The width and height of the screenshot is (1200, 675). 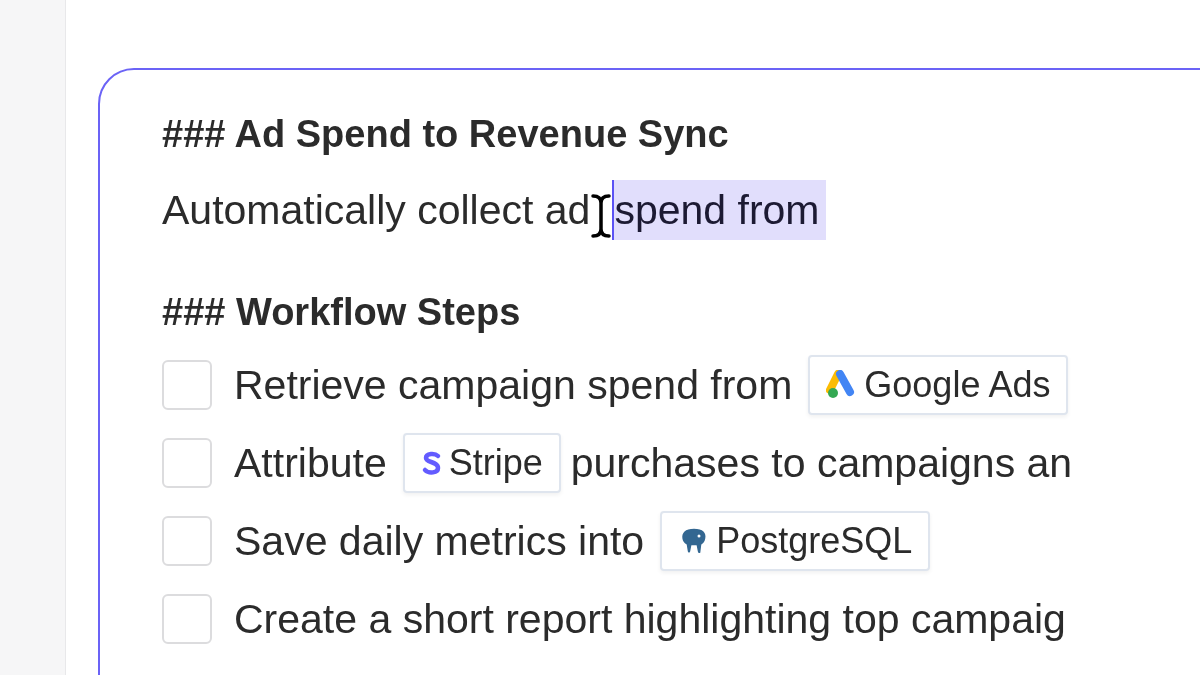 What do you see at coordinates (310, 463) in the screenshot?
I see `step-text: Attribute` at bounding box center [310, 463].